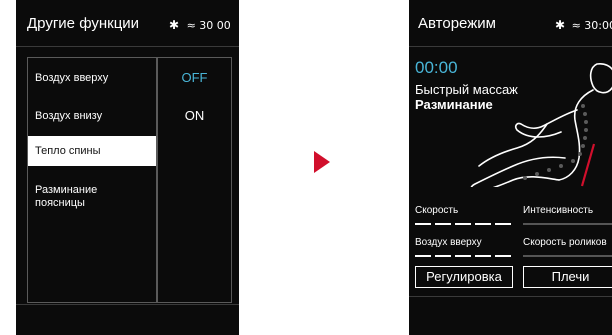 The width and height of the screenshot is (612, 335). Describe the element at coordinates (322, 162) in the screenshot. I see `transition-arrow-icon` at that location.